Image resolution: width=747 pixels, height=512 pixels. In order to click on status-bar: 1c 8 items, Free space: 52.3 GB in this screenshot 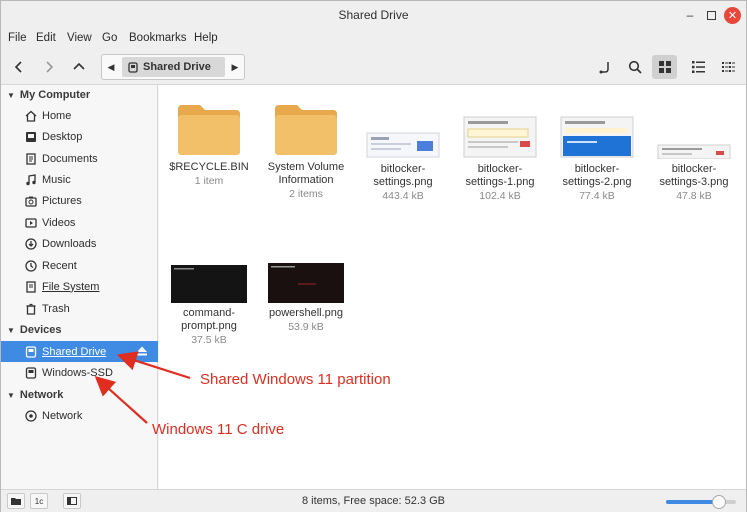, I will do `click(373, 500)`.